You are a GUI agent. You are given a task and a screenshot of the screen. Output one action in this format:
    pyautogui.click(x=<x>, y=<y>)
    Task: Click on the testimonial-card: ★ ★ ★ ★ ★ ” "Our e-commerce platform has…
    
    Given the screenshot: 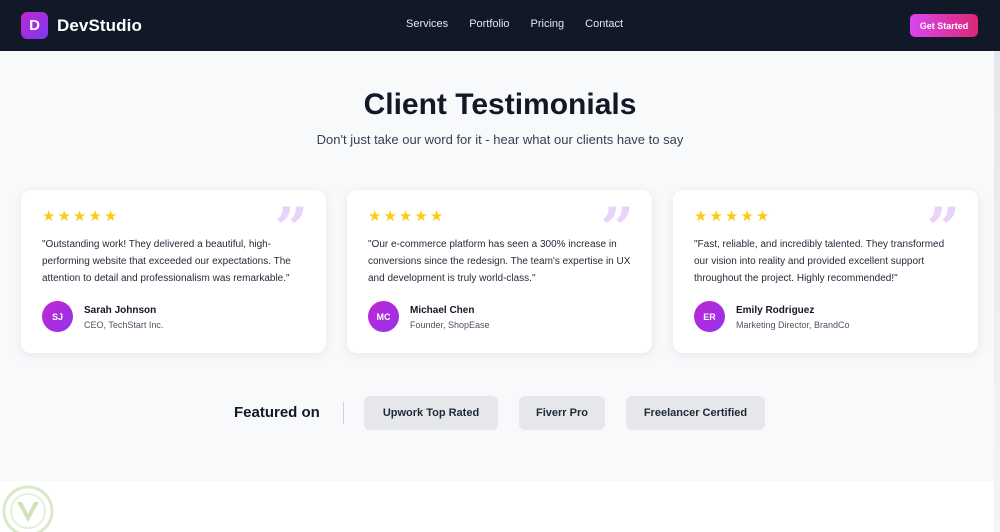 What is the action you would take?
    pyautogui.click(x=499, y=271)
    